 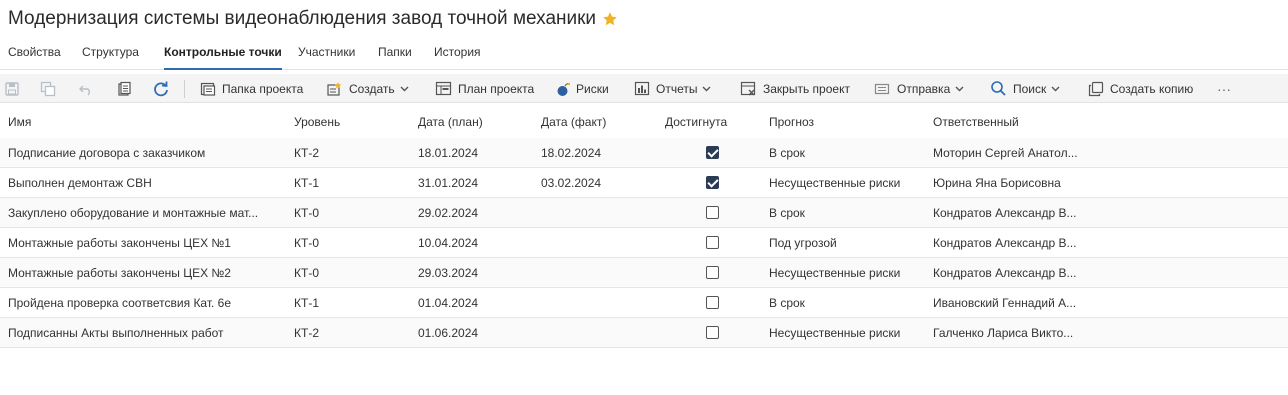 I want to click on cell-name: Монтажные работы закончены ЦЕХ №2, so click(x=119, y=273).